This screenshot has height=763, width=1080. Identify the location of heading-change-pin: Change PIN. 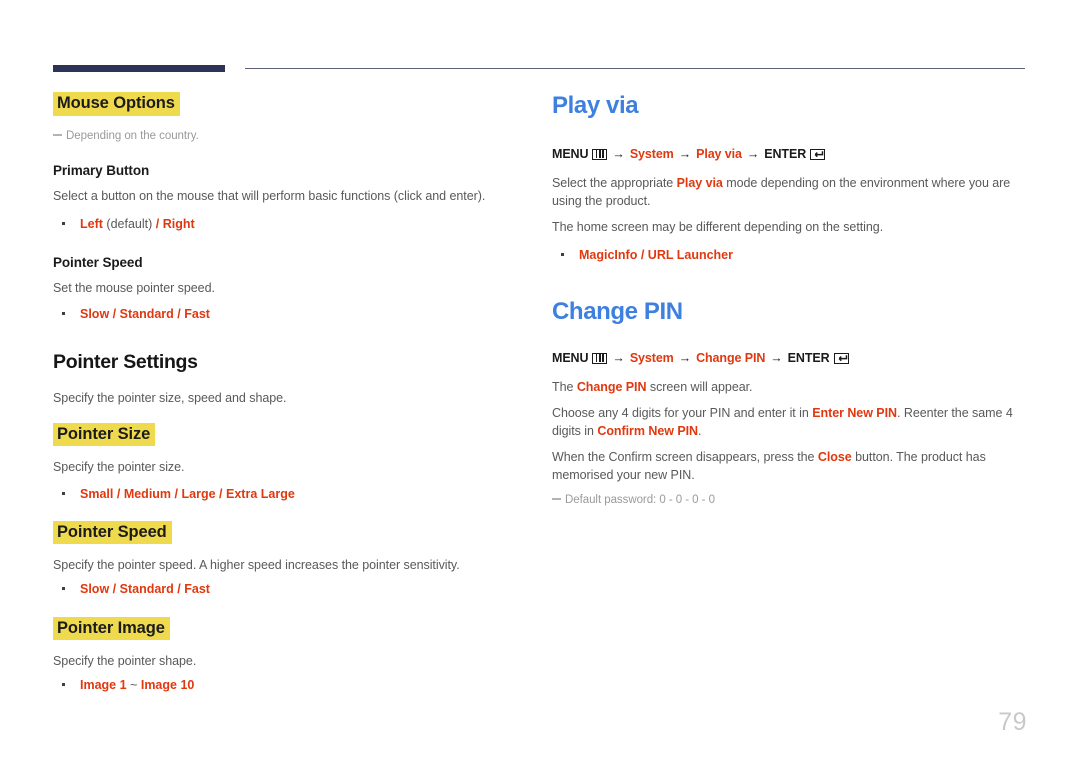
(617, 312).